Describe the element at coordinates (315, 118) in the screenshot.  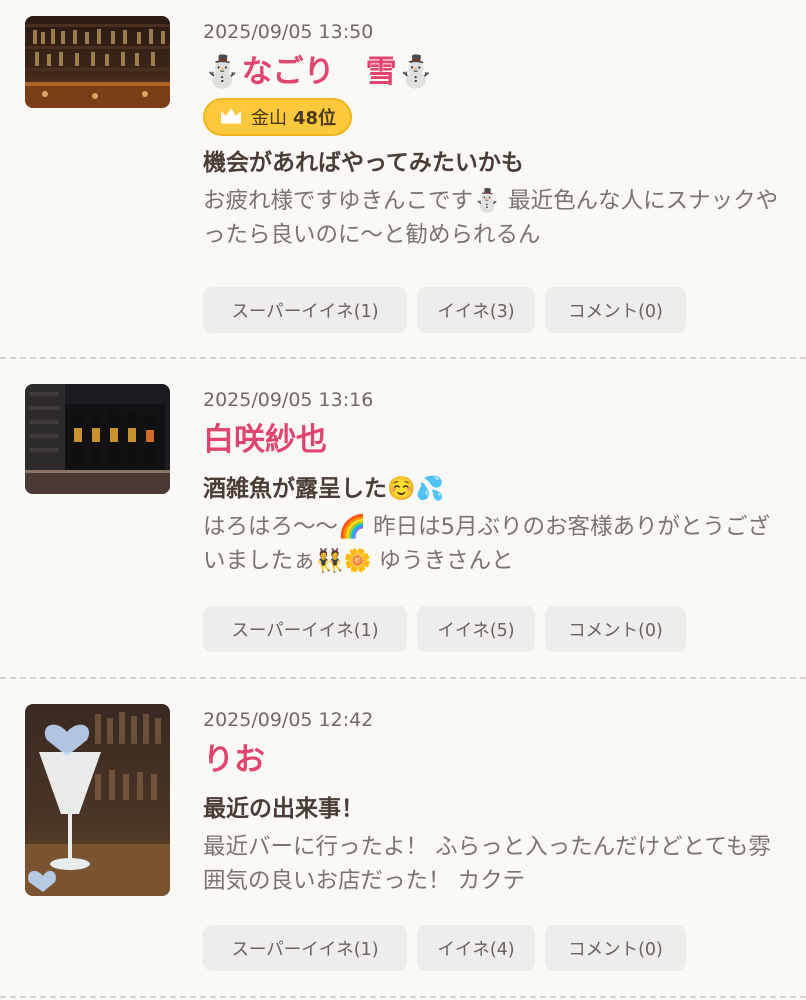
I see `rank-position: 48位` at that location.